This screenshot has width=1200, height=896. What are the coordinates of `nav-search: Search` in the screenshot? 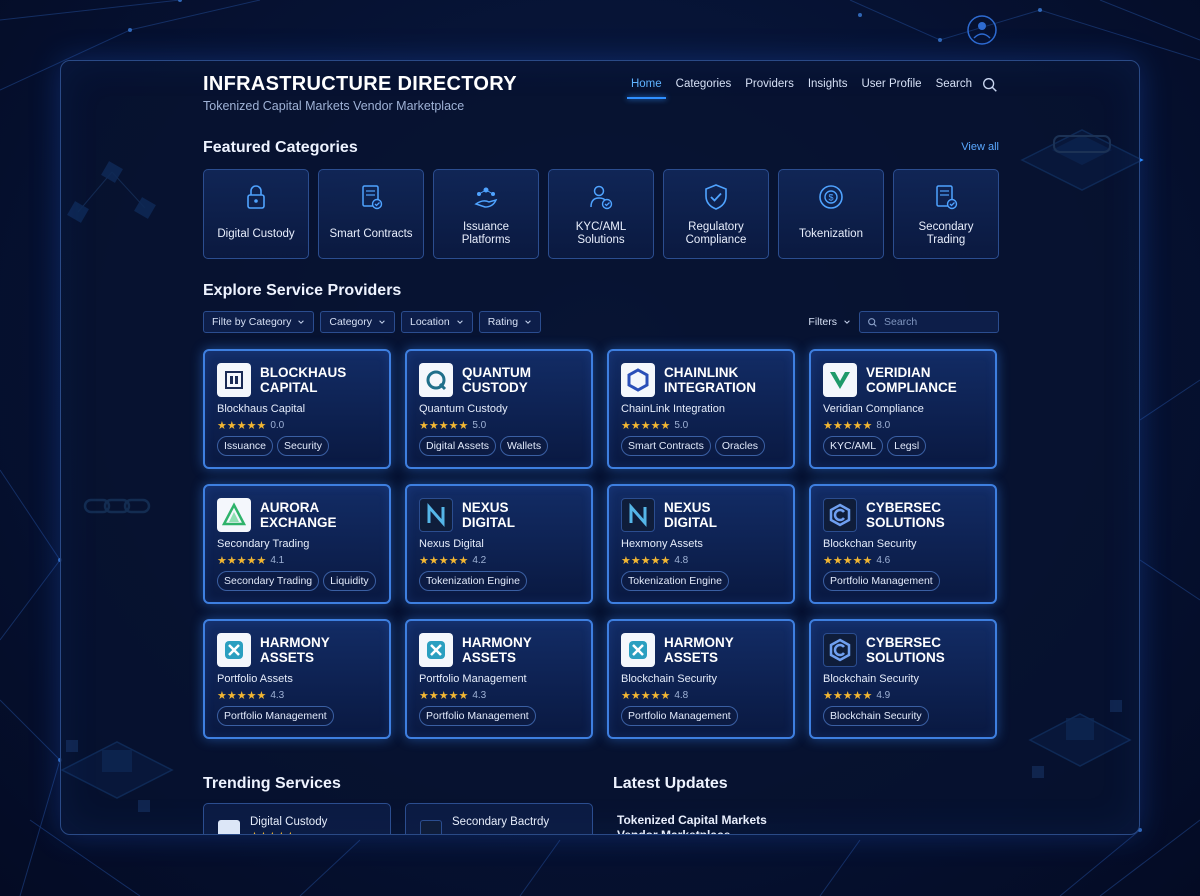 It's located at (954, 88).